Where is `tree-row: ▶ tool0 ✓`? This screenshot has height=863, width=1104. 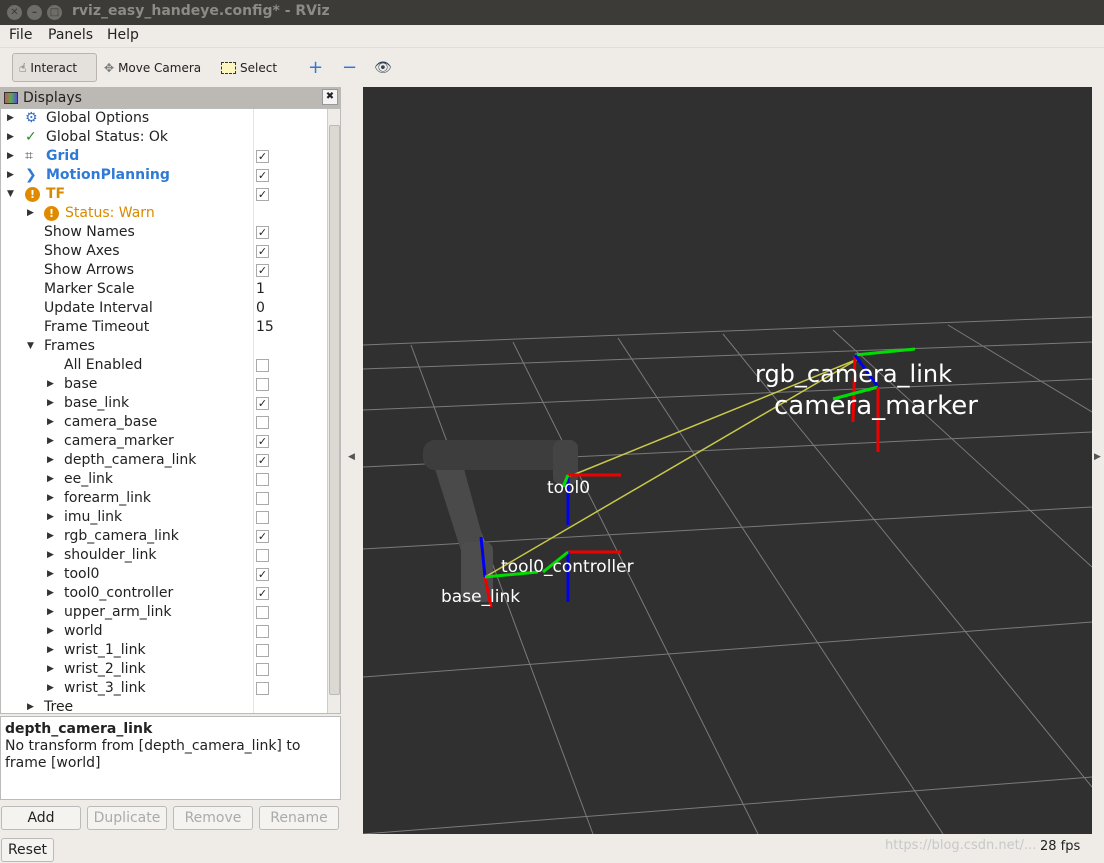
tree-row: ▶ tool0 ✓ is located at coordinates (164, 574).